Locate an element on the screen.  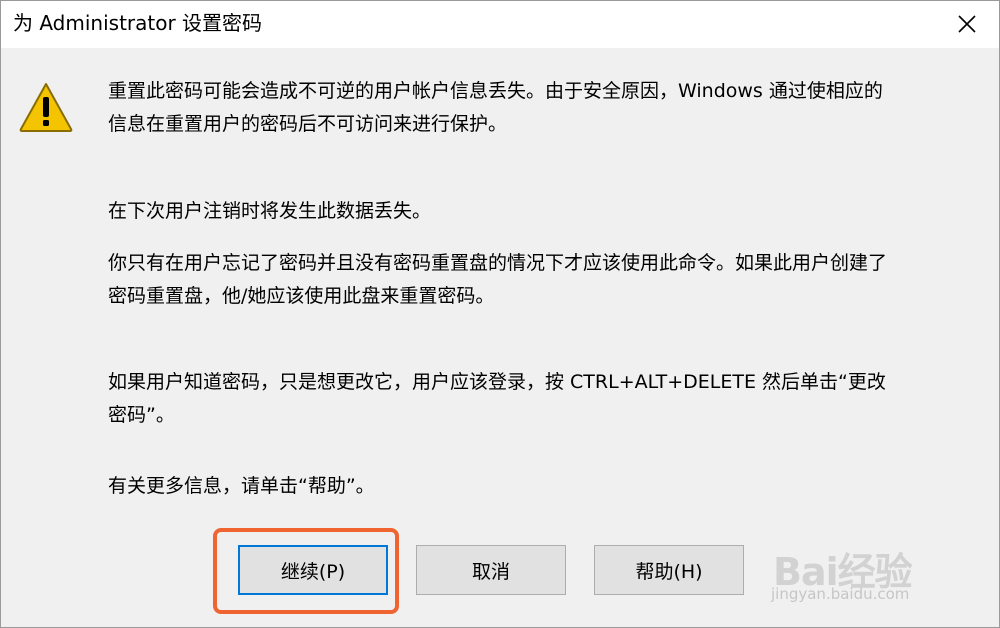
message-line: 有关更多信息，请单击“帮助”。 is located at coordinates (241, 486).